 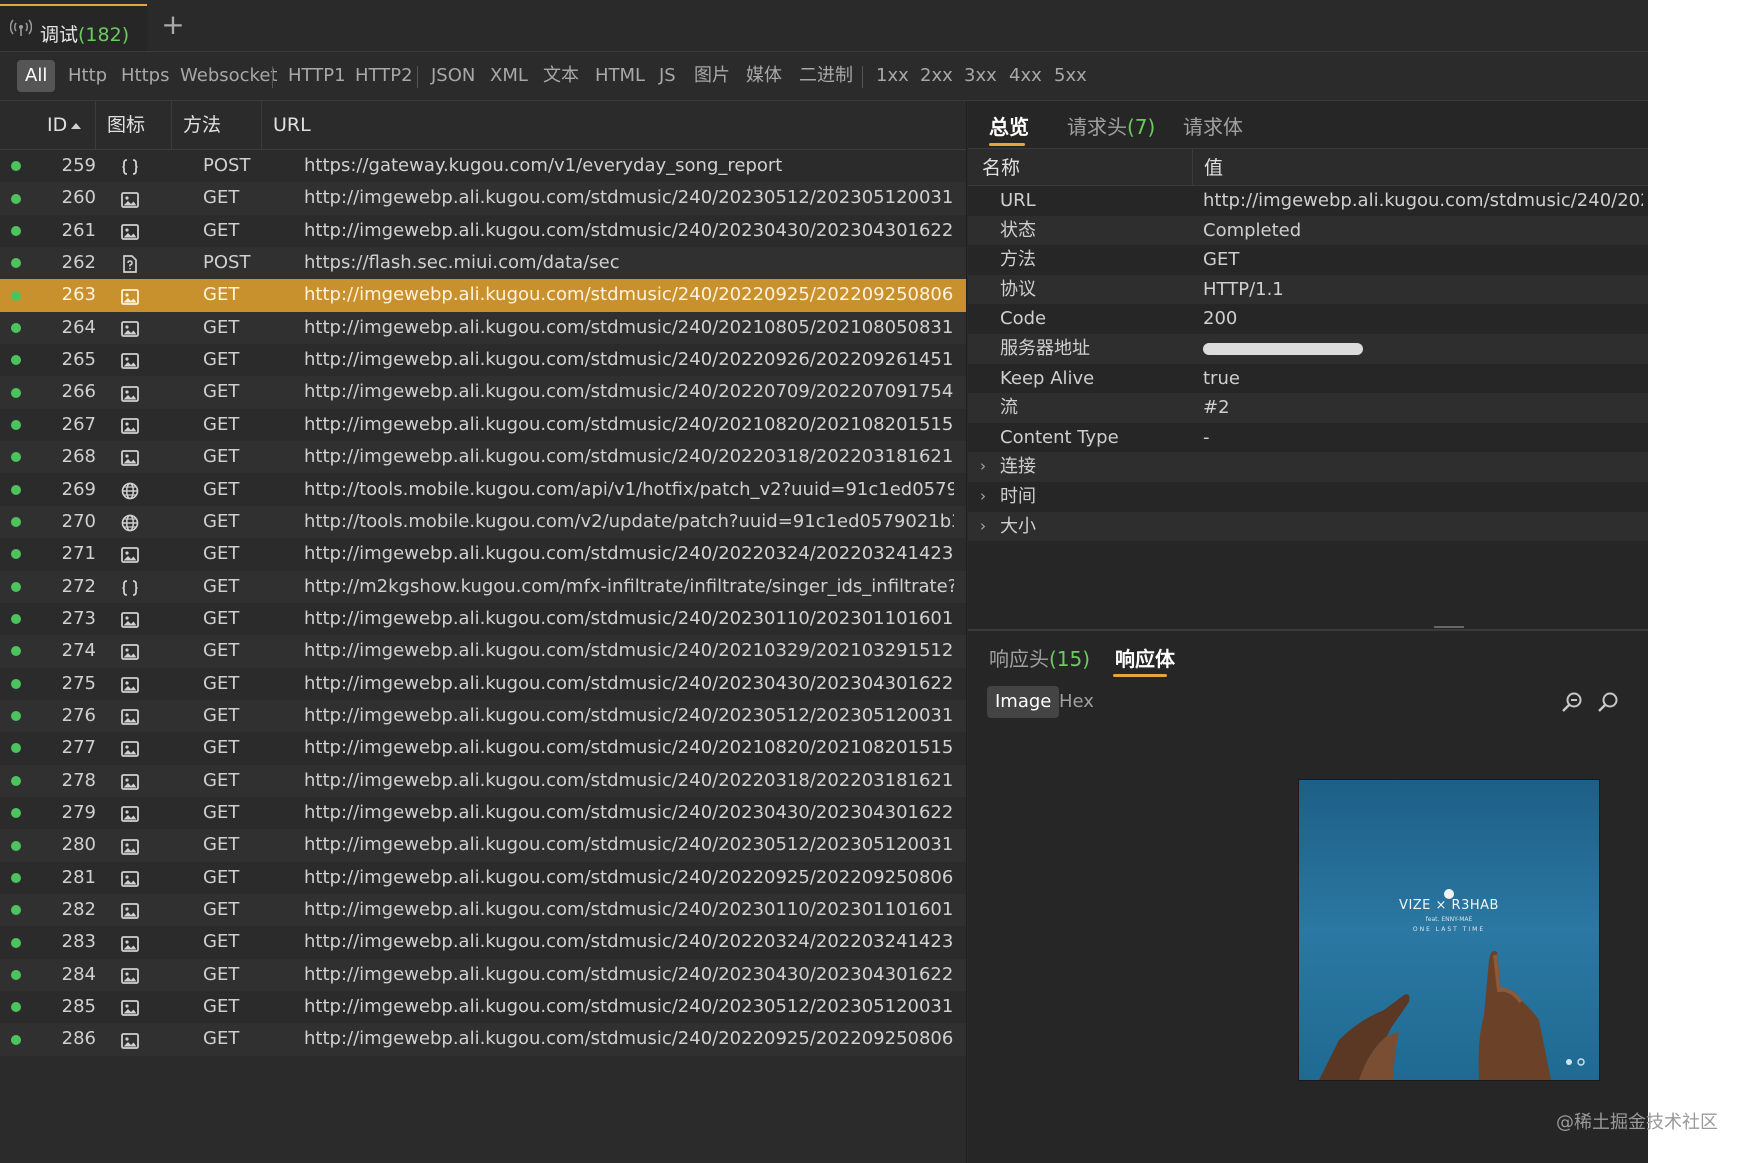 I want to click on filter-4xx: 4xx, so click(x=1025, y=76).